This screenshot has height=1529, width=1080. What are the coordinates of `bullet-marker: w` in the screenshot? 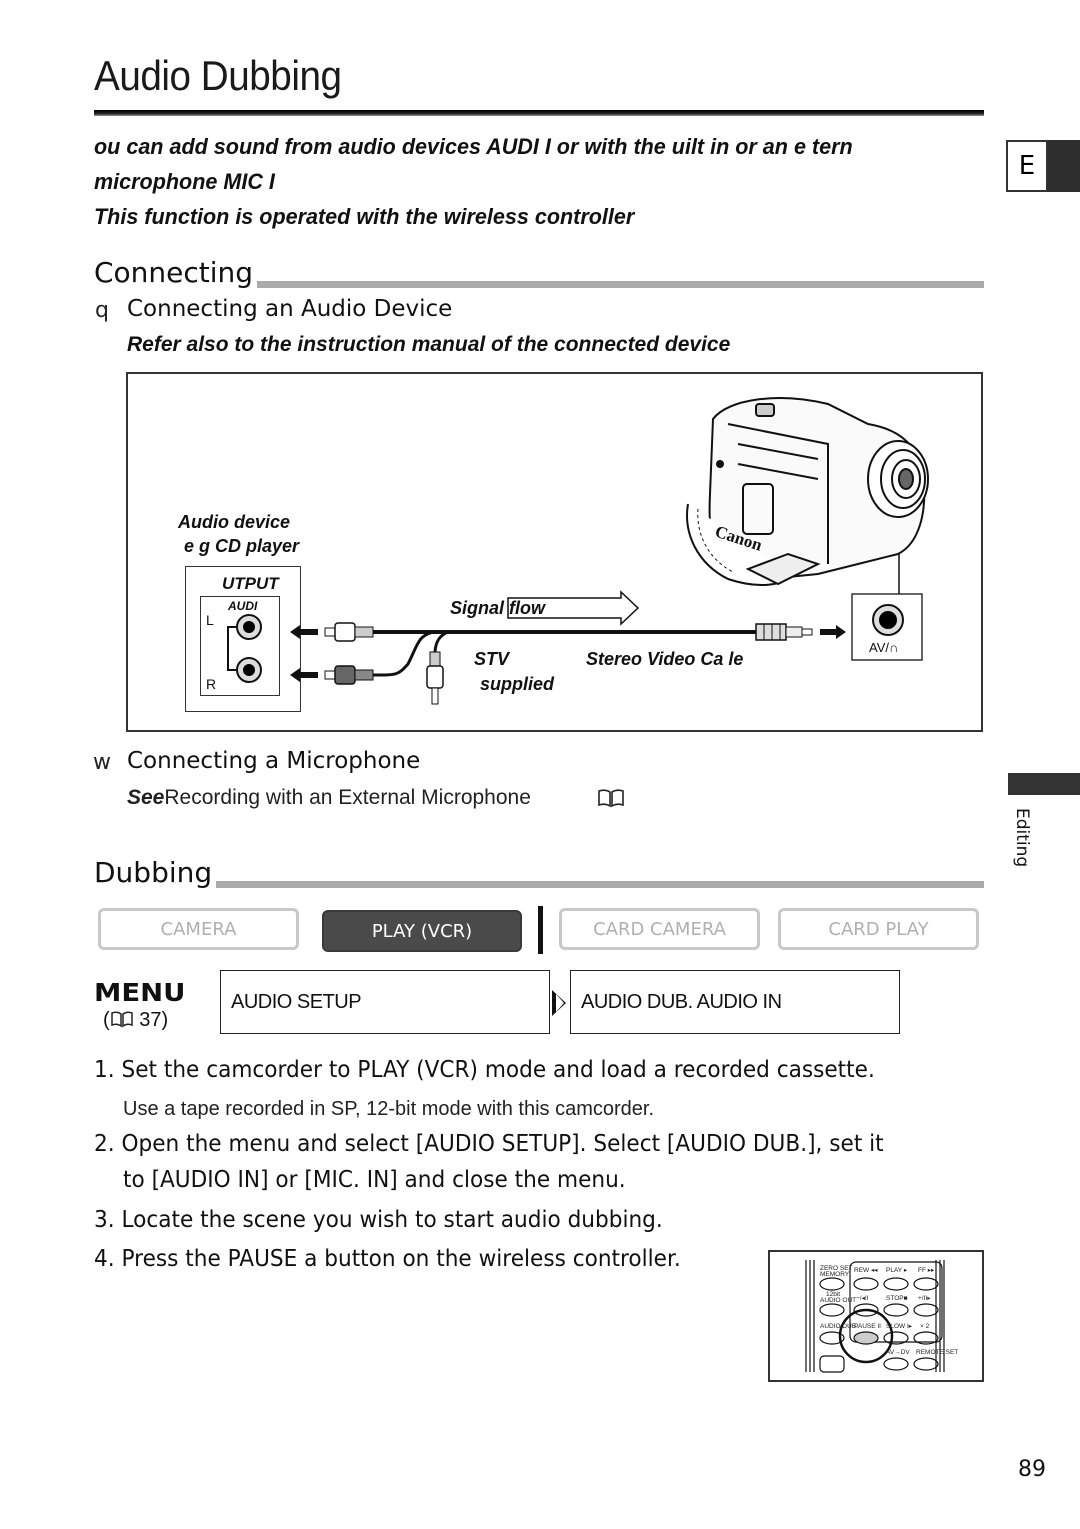 It's located at (102, 762).